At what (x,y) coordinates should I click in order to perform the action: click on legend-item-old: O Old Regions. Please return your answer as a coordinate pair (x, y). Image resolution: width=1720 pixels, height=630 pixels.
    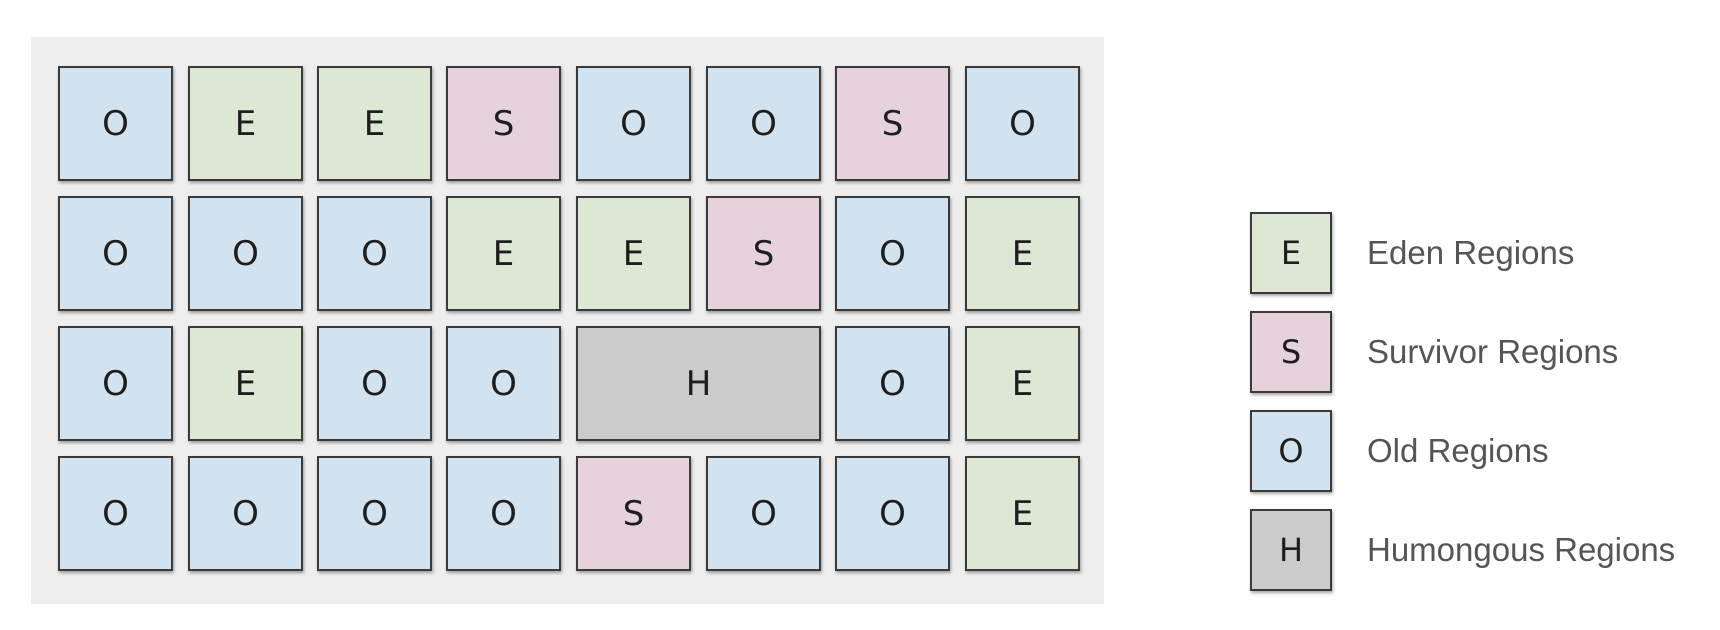
    Looking at the image, I should click on (1399, 451).